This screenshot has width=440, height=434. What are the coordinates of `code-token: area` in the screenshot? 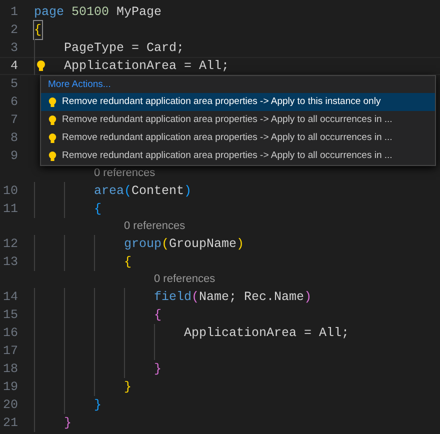 It's located at (109, 191).